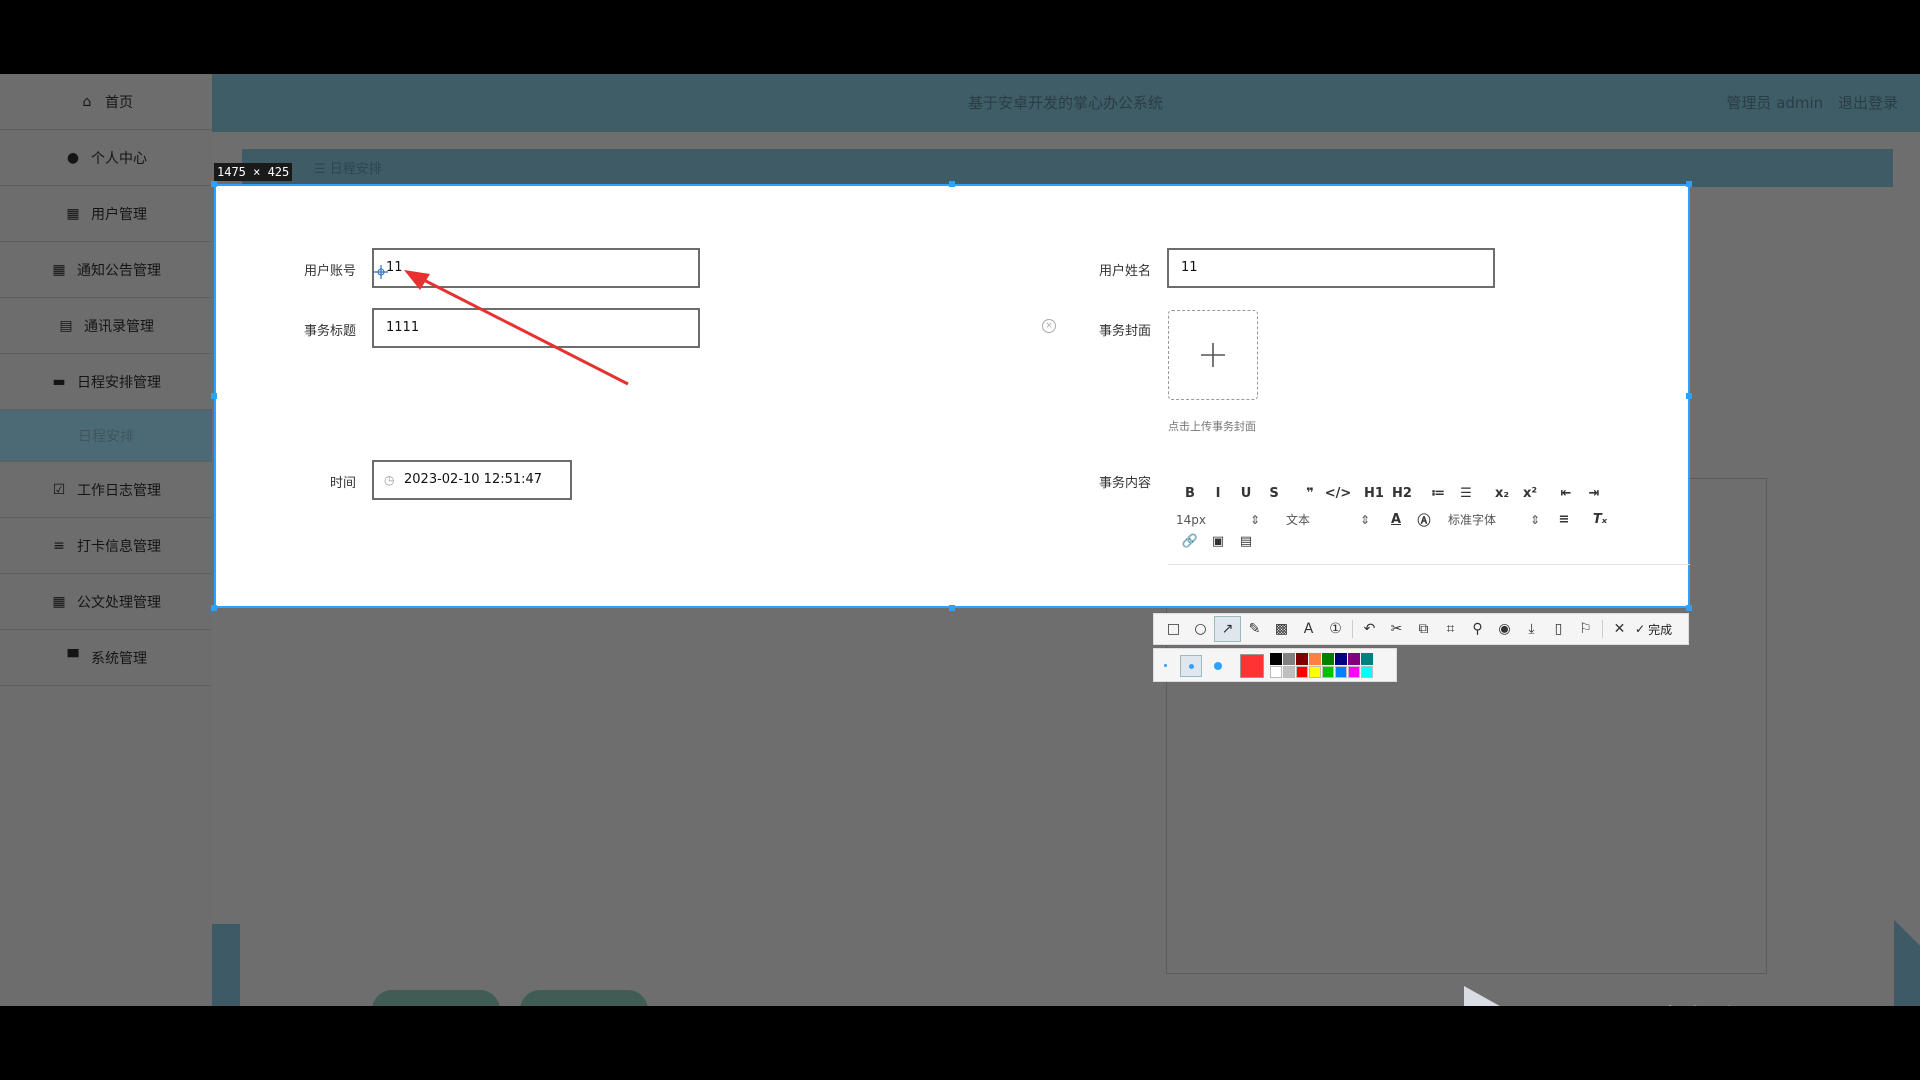 The height and width of the screenshot is (1080, 1920). I want to click on ellipse-tool-icon: ○, so click(1200, 629).